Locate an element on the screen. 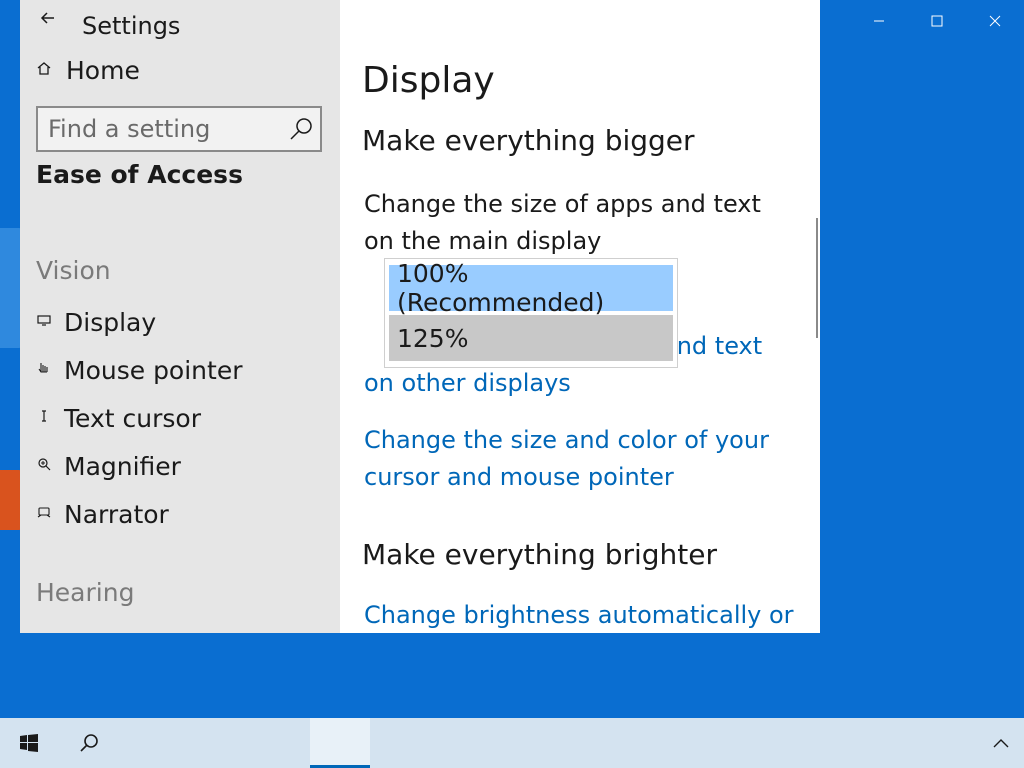  scale-option-125: 125% is located at coordinates (531, 338).